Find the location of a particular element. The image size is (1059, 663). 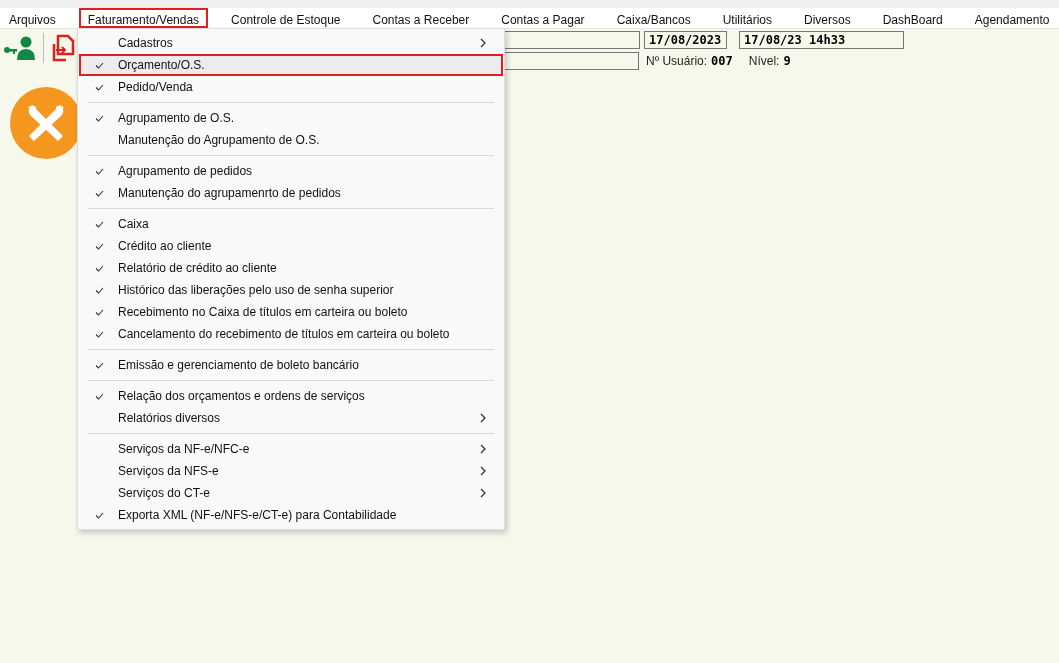

menu-item: Arquivos is located at coordinates (32, 18).